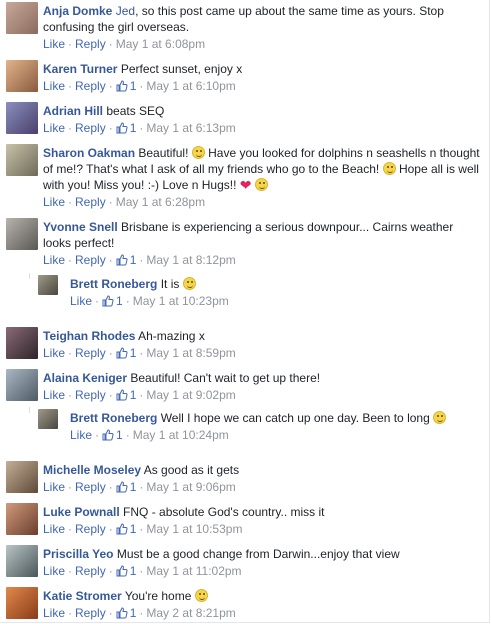  What do you see at coordinates (190, 353) in the screenshot?
I see `timestamp: May 1 at 8:59pm` at bounding box center [190, 353].